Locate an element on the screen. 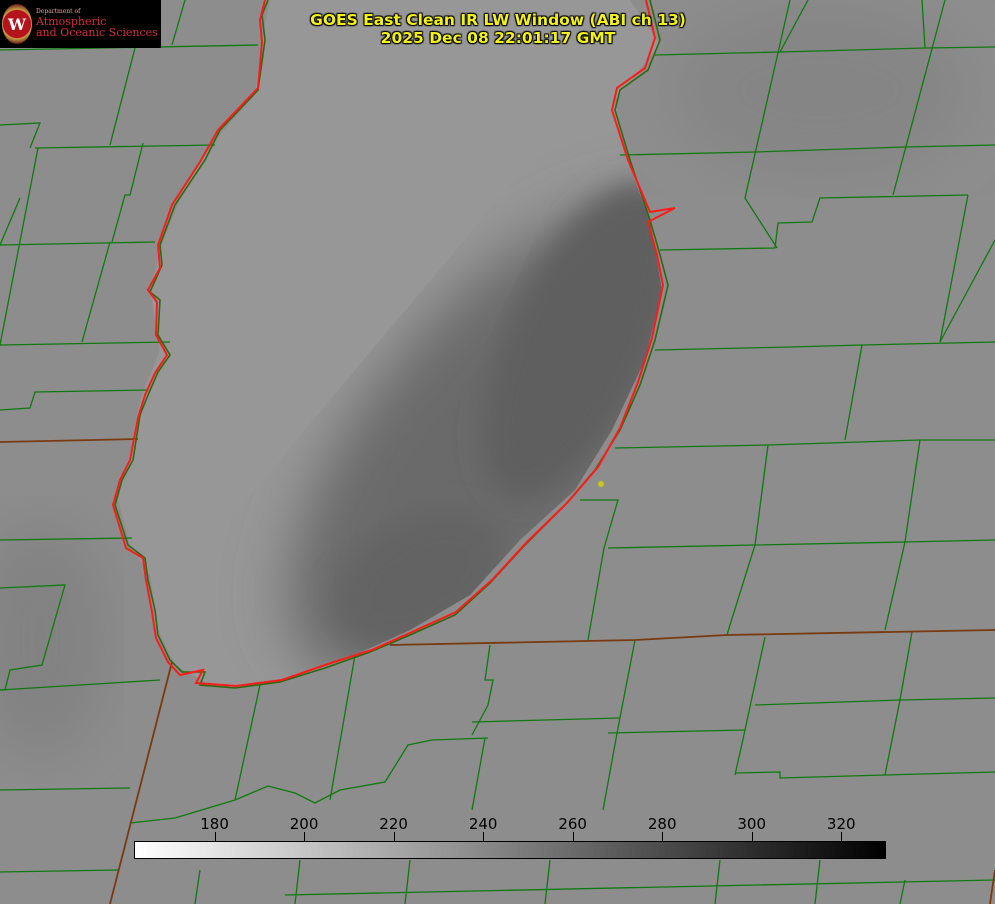 This screenshot has height=904, width=995. seal-letter: W is located at coordinates (17, 24).